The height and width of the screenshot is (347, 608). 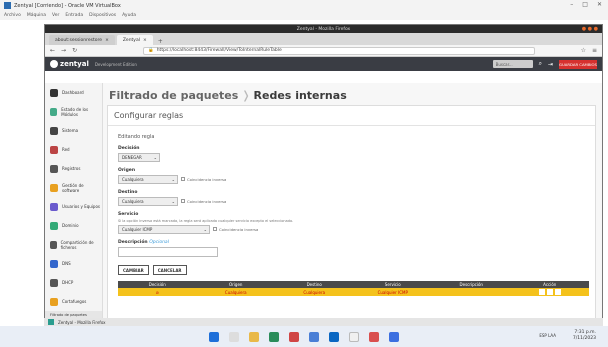 What do you see at coordinates (235, 229) in the screenshot?
I see `service-inverse-checkbox: Coincidencia inversa` at bounding box center [235, 229].